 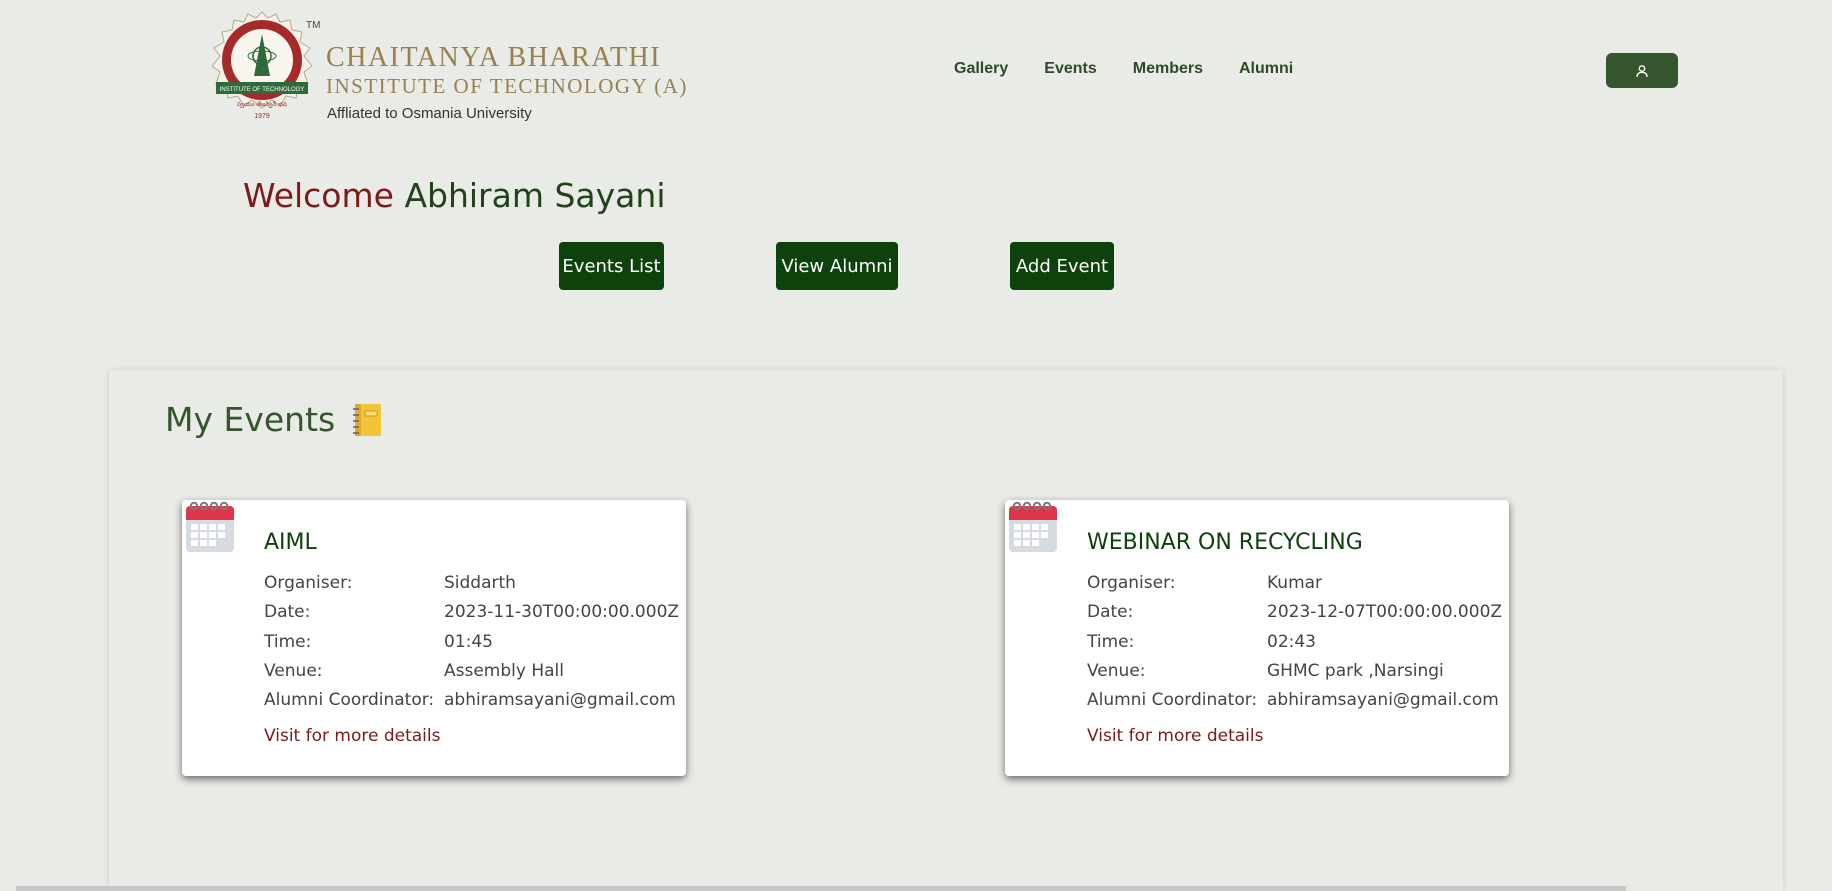 I want to click on organiser-value: Siddarth, so click(x=480, y=583).